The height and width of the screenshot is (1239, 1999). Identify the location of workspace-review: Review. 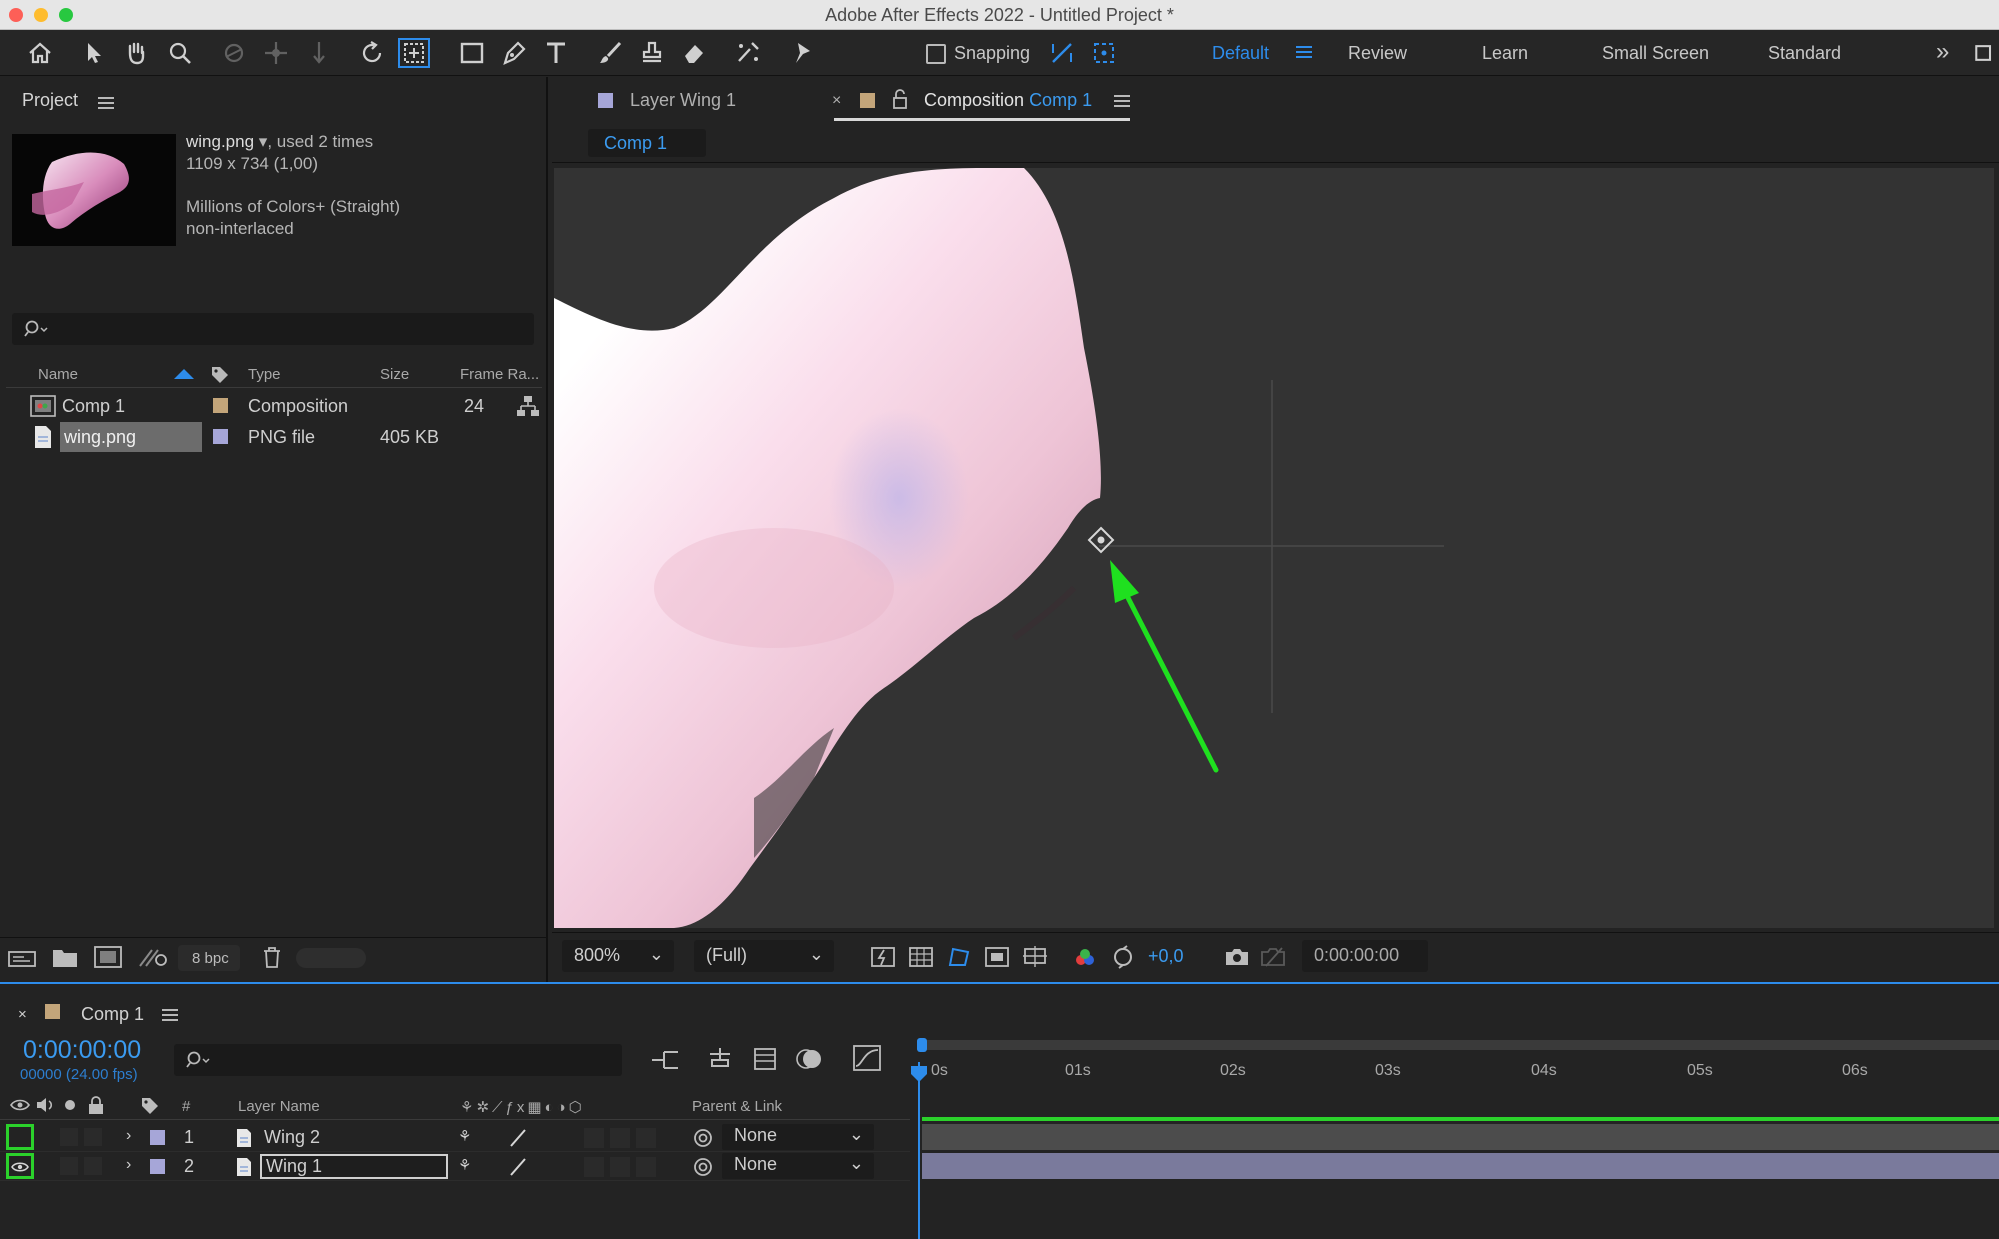
(1377, 53).